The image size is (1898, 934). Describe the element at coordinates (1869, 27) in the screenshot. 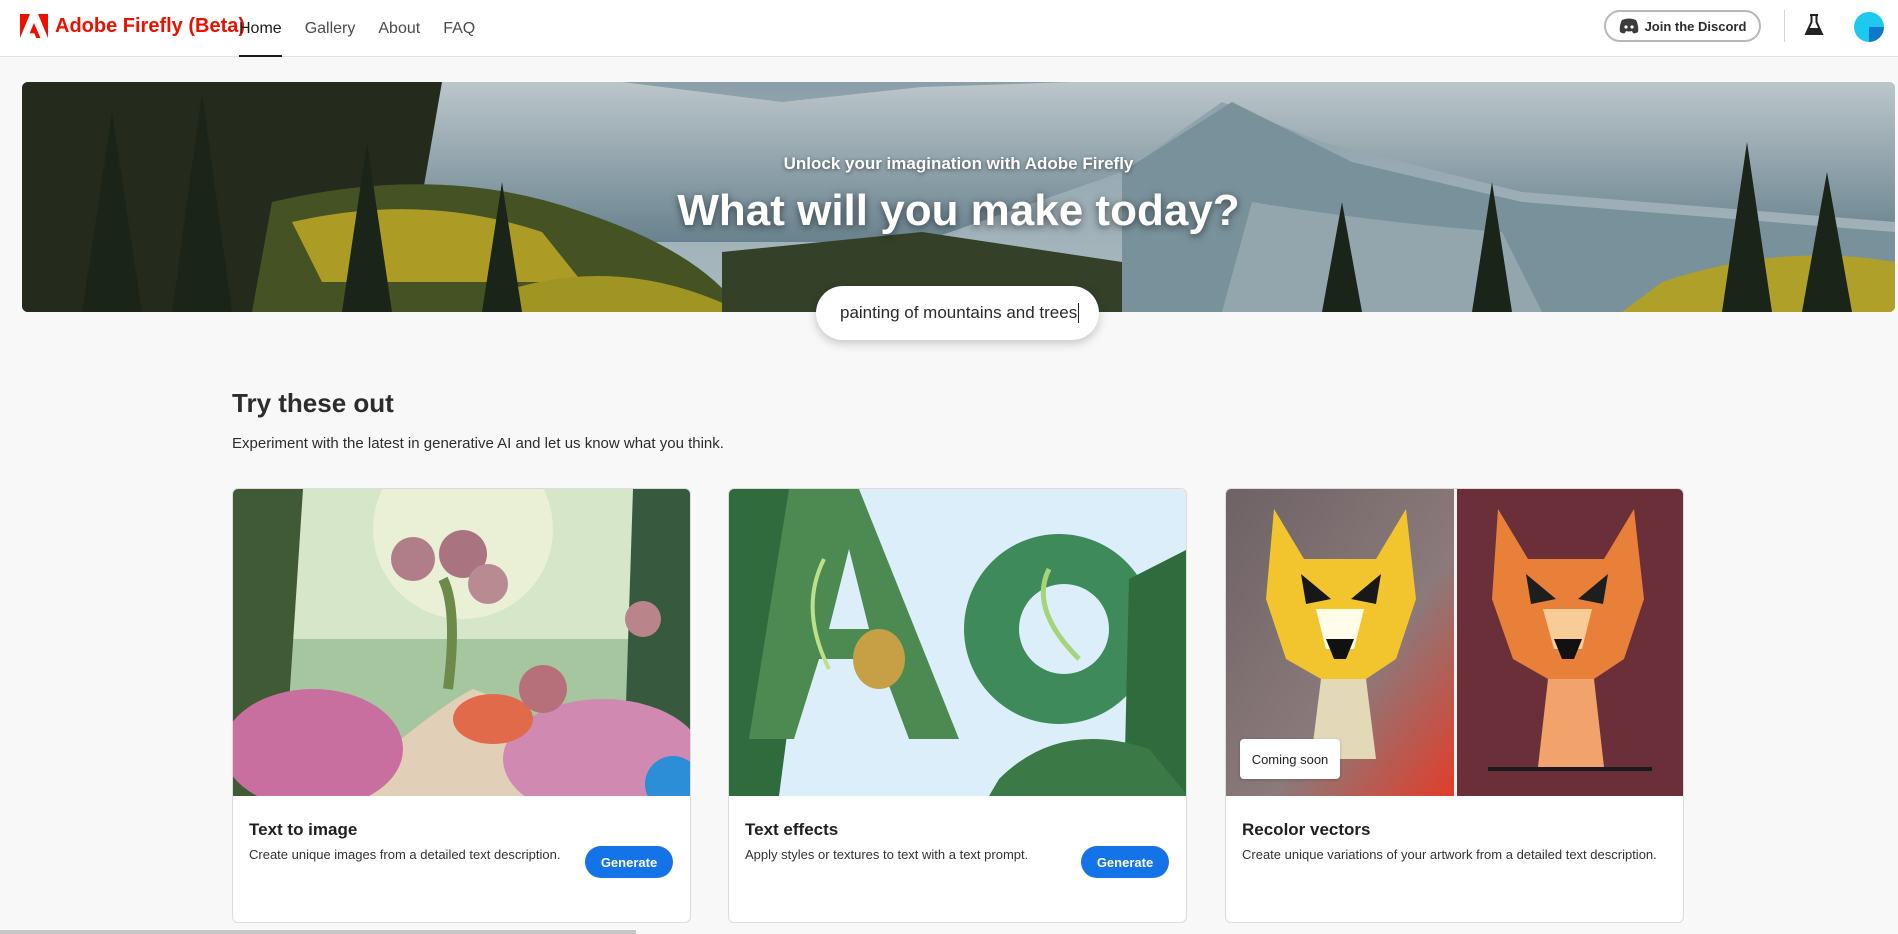

I see `user-avatar` at that location.